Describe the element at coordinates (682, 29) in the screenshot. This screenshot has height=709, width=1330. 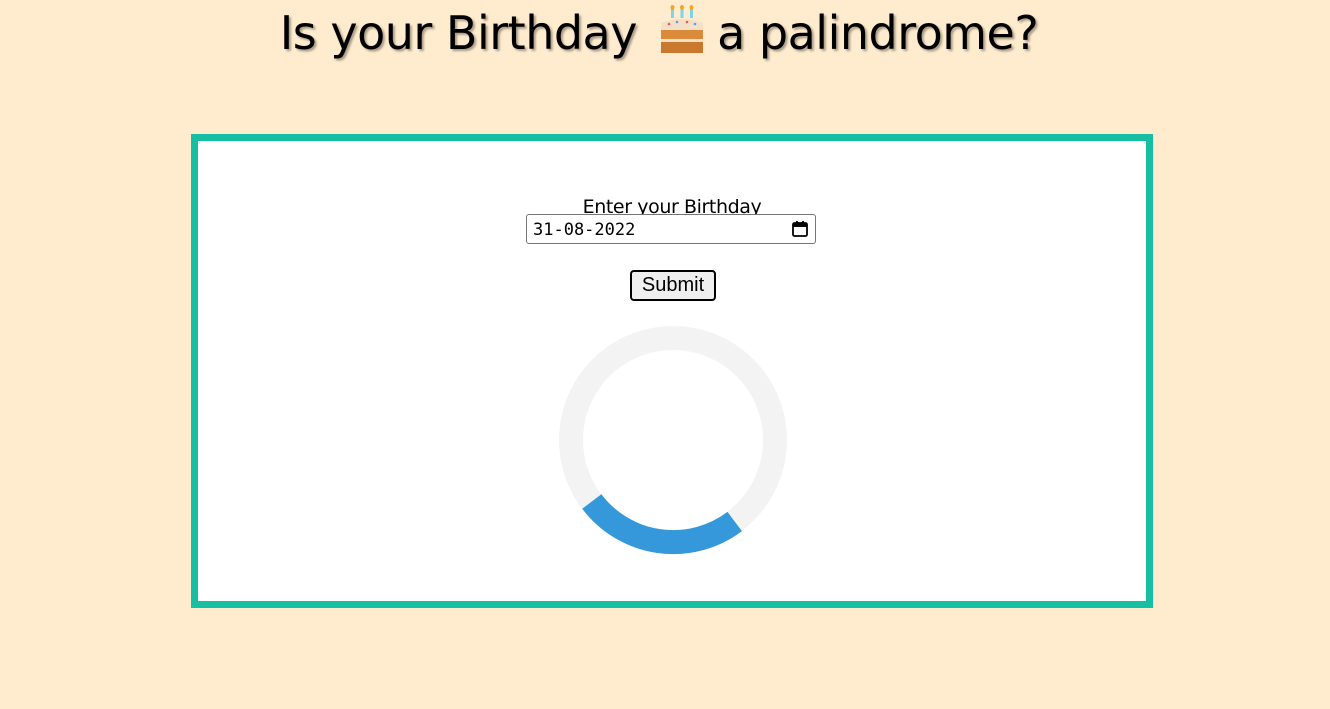
I see `birthday-cake-icon` at that location.